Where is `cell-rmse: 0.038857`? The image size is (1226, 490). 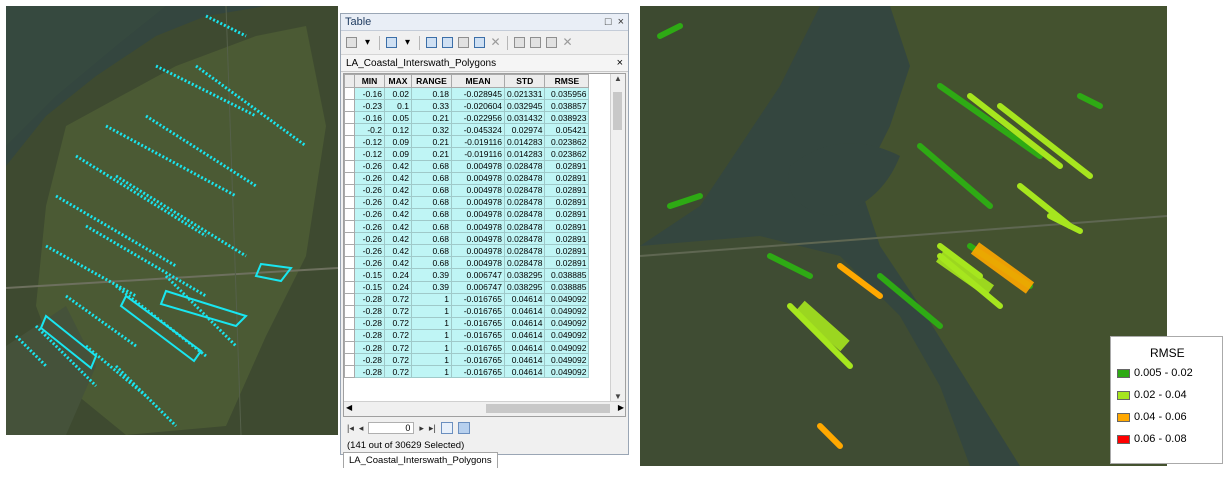
cell-rmse: 0.038857 is located at coordinates (567, 106).